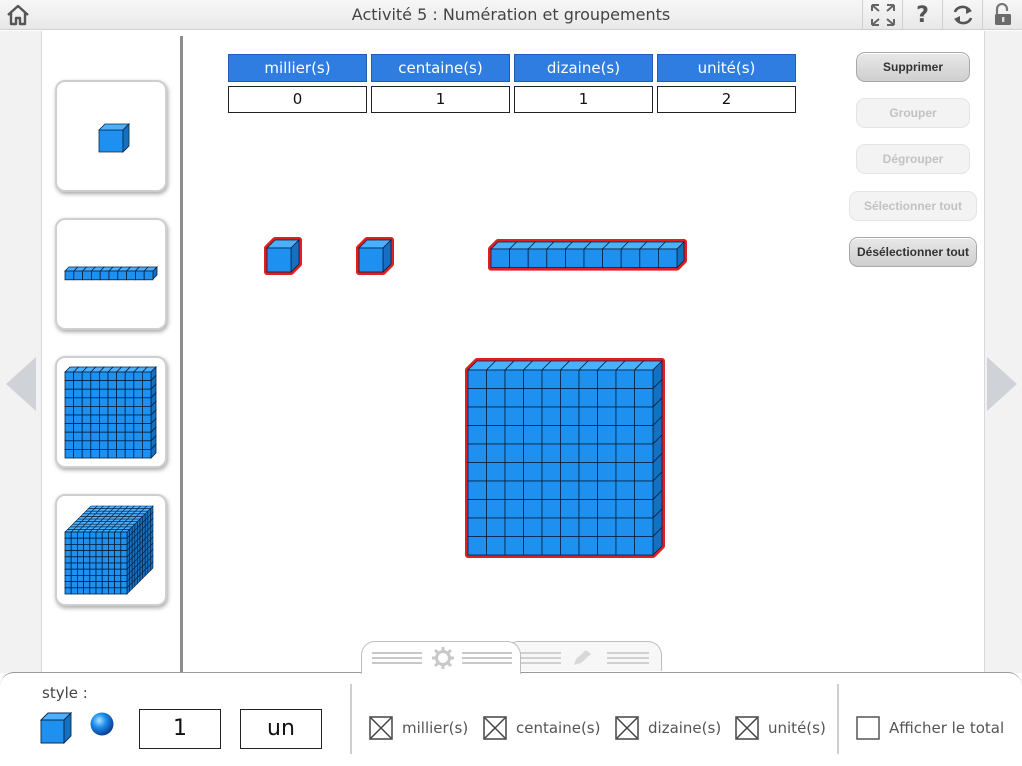  I want to click on checkbox-label-units: unité(s), so click(797, 728).